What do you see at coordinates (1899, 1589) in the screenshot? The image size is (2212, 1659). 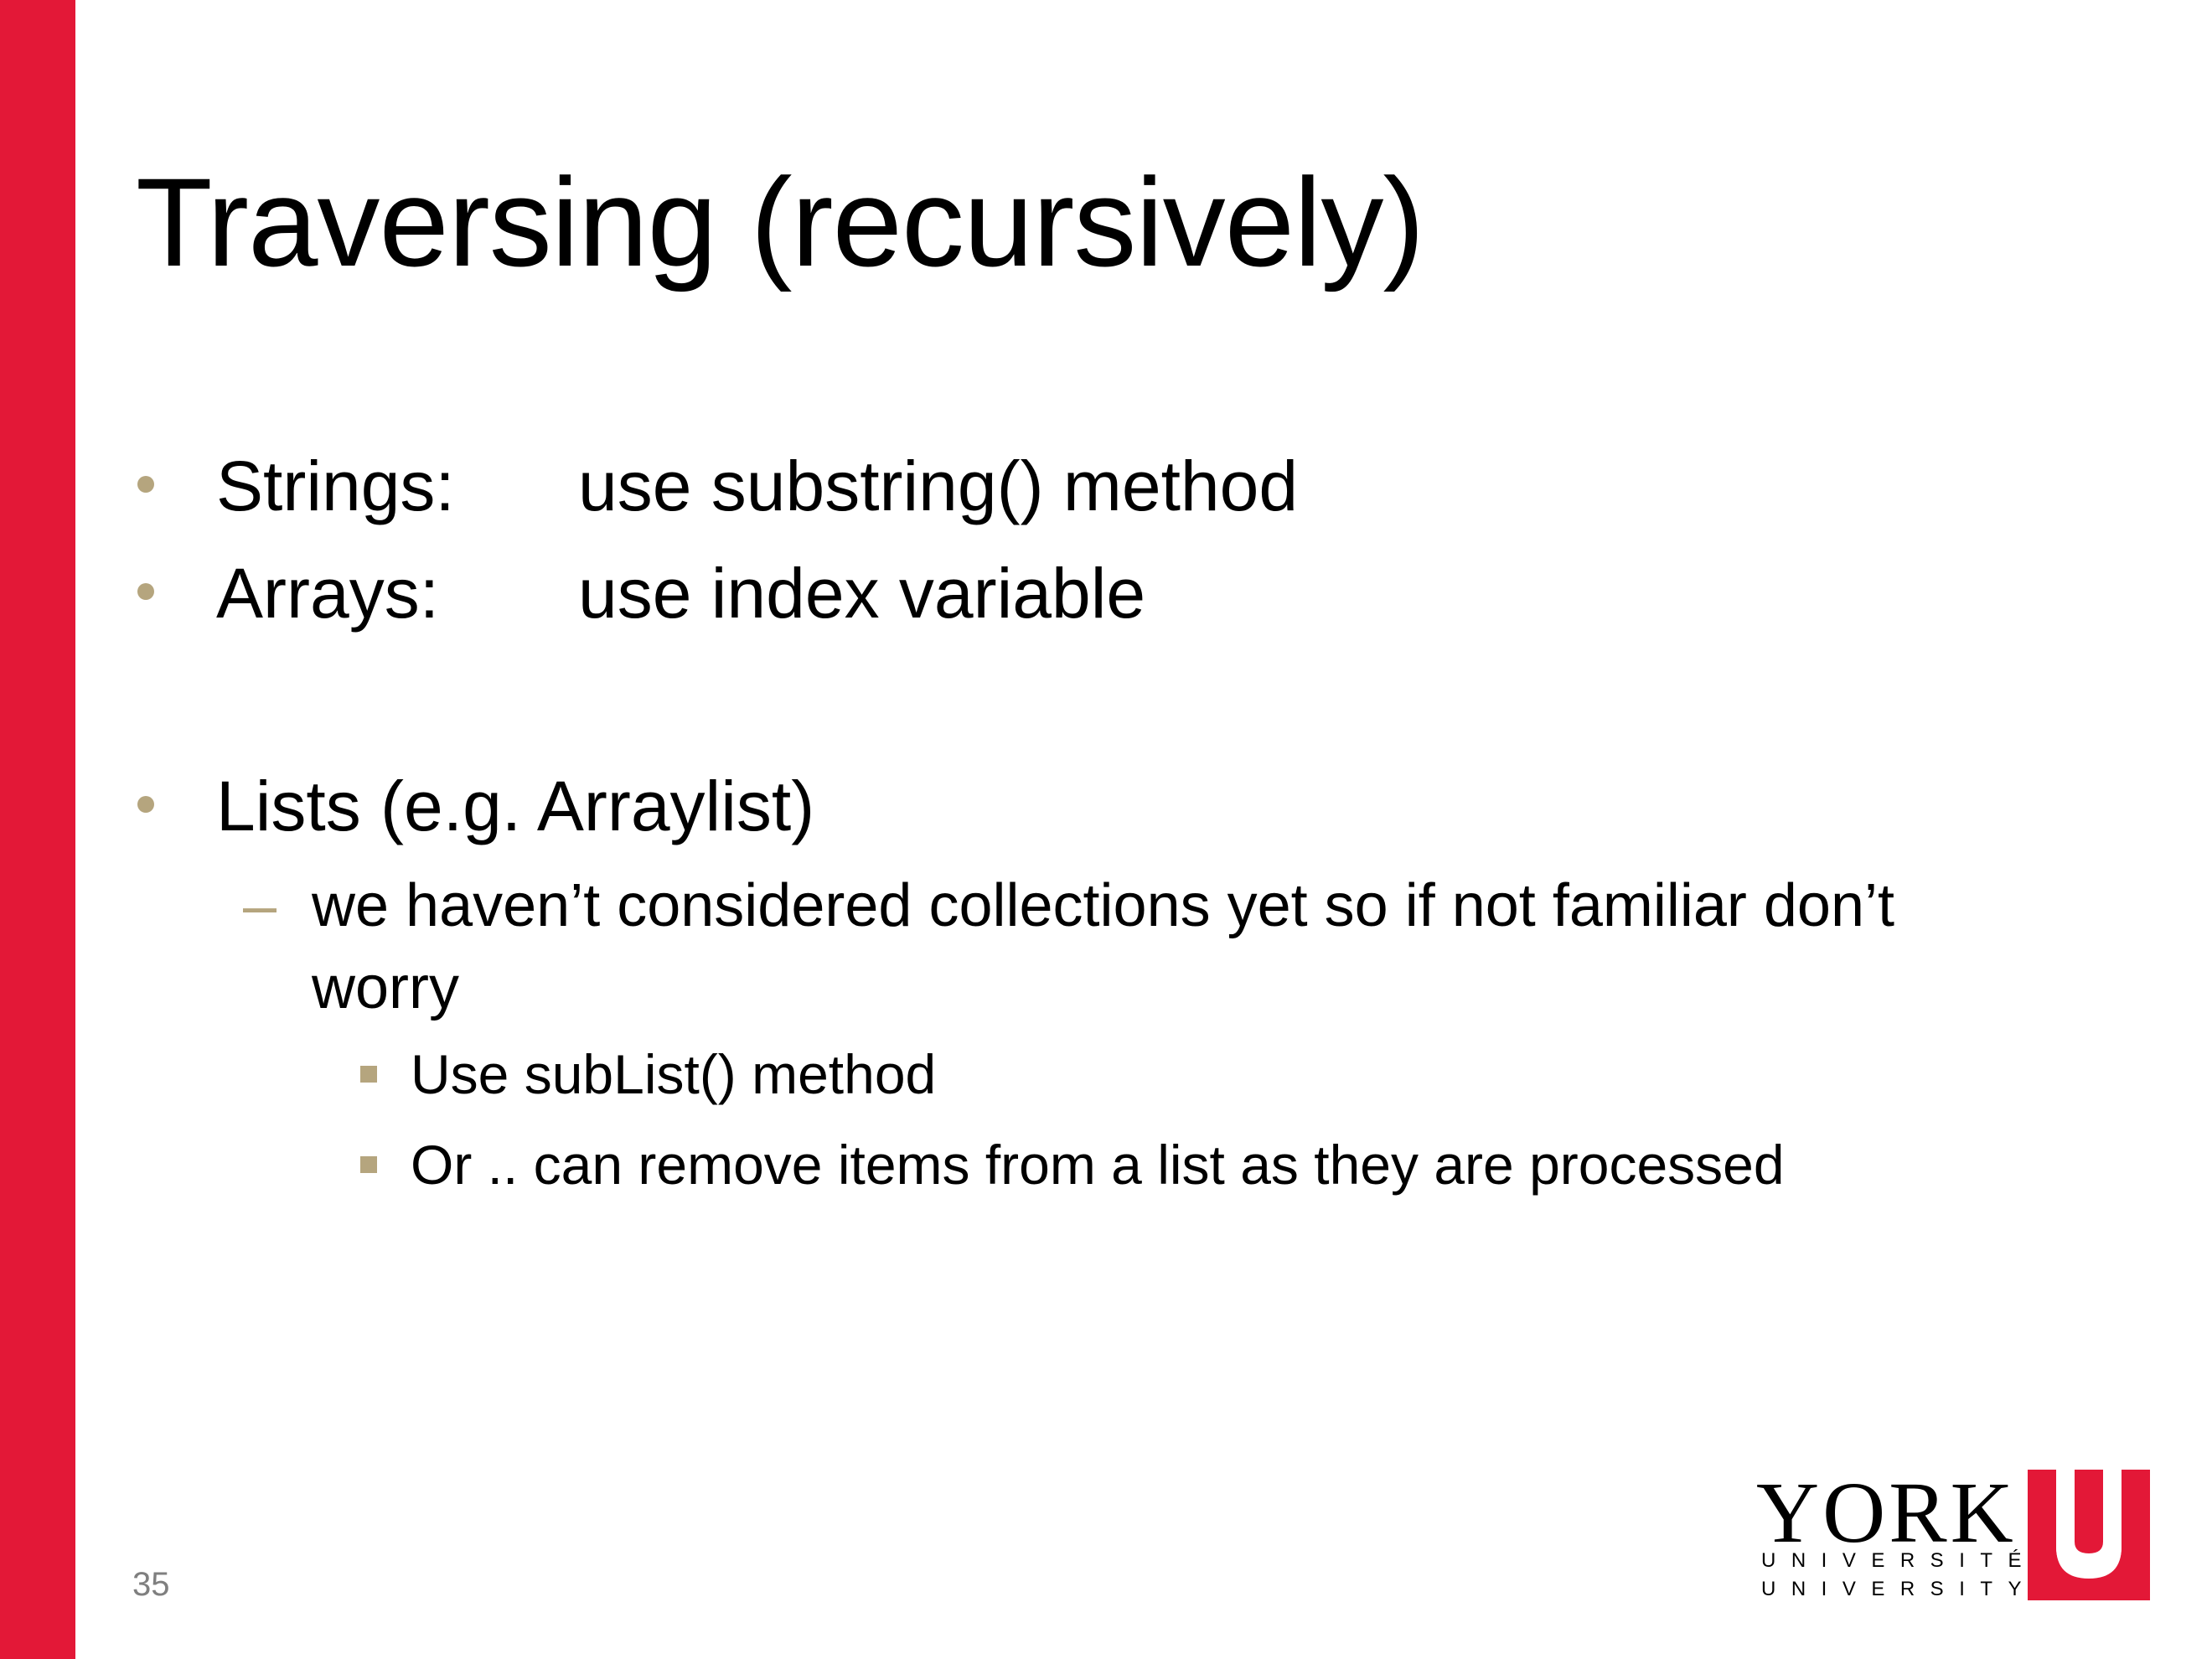 I see `logo-line-en: UNIVERSITY` at bounding box center [1899, 1589].